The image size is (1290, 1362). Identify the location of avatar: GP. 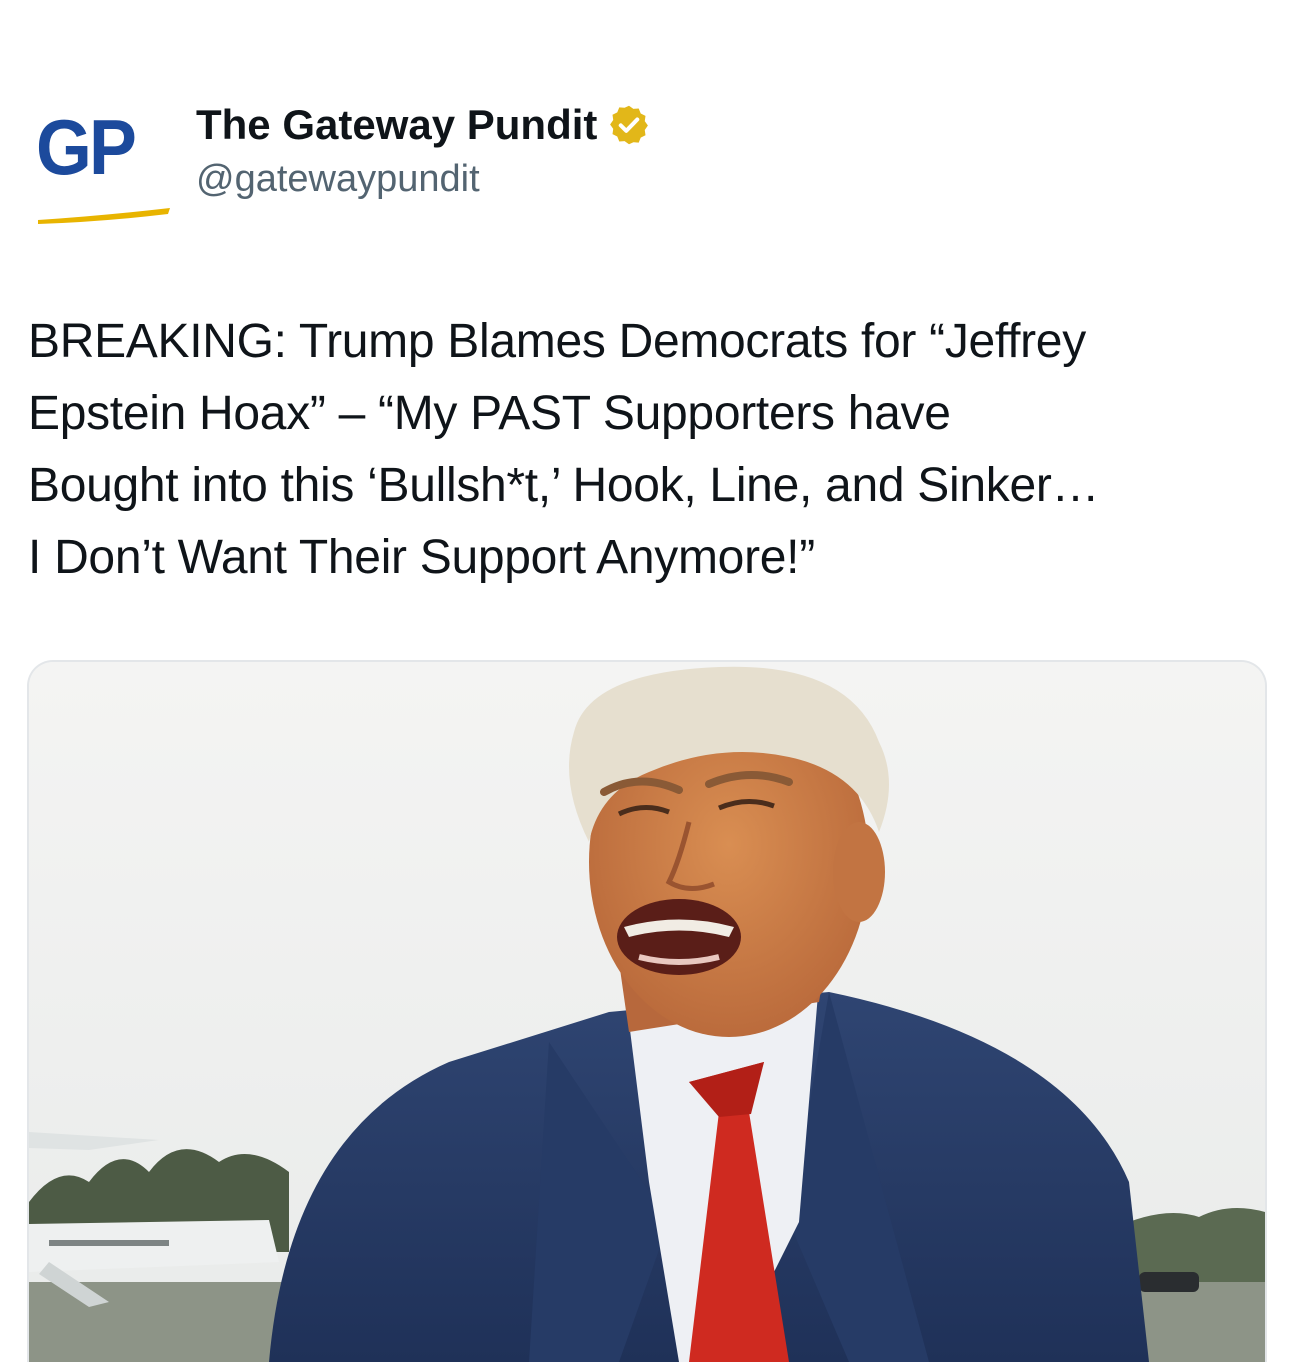
(105, 165).